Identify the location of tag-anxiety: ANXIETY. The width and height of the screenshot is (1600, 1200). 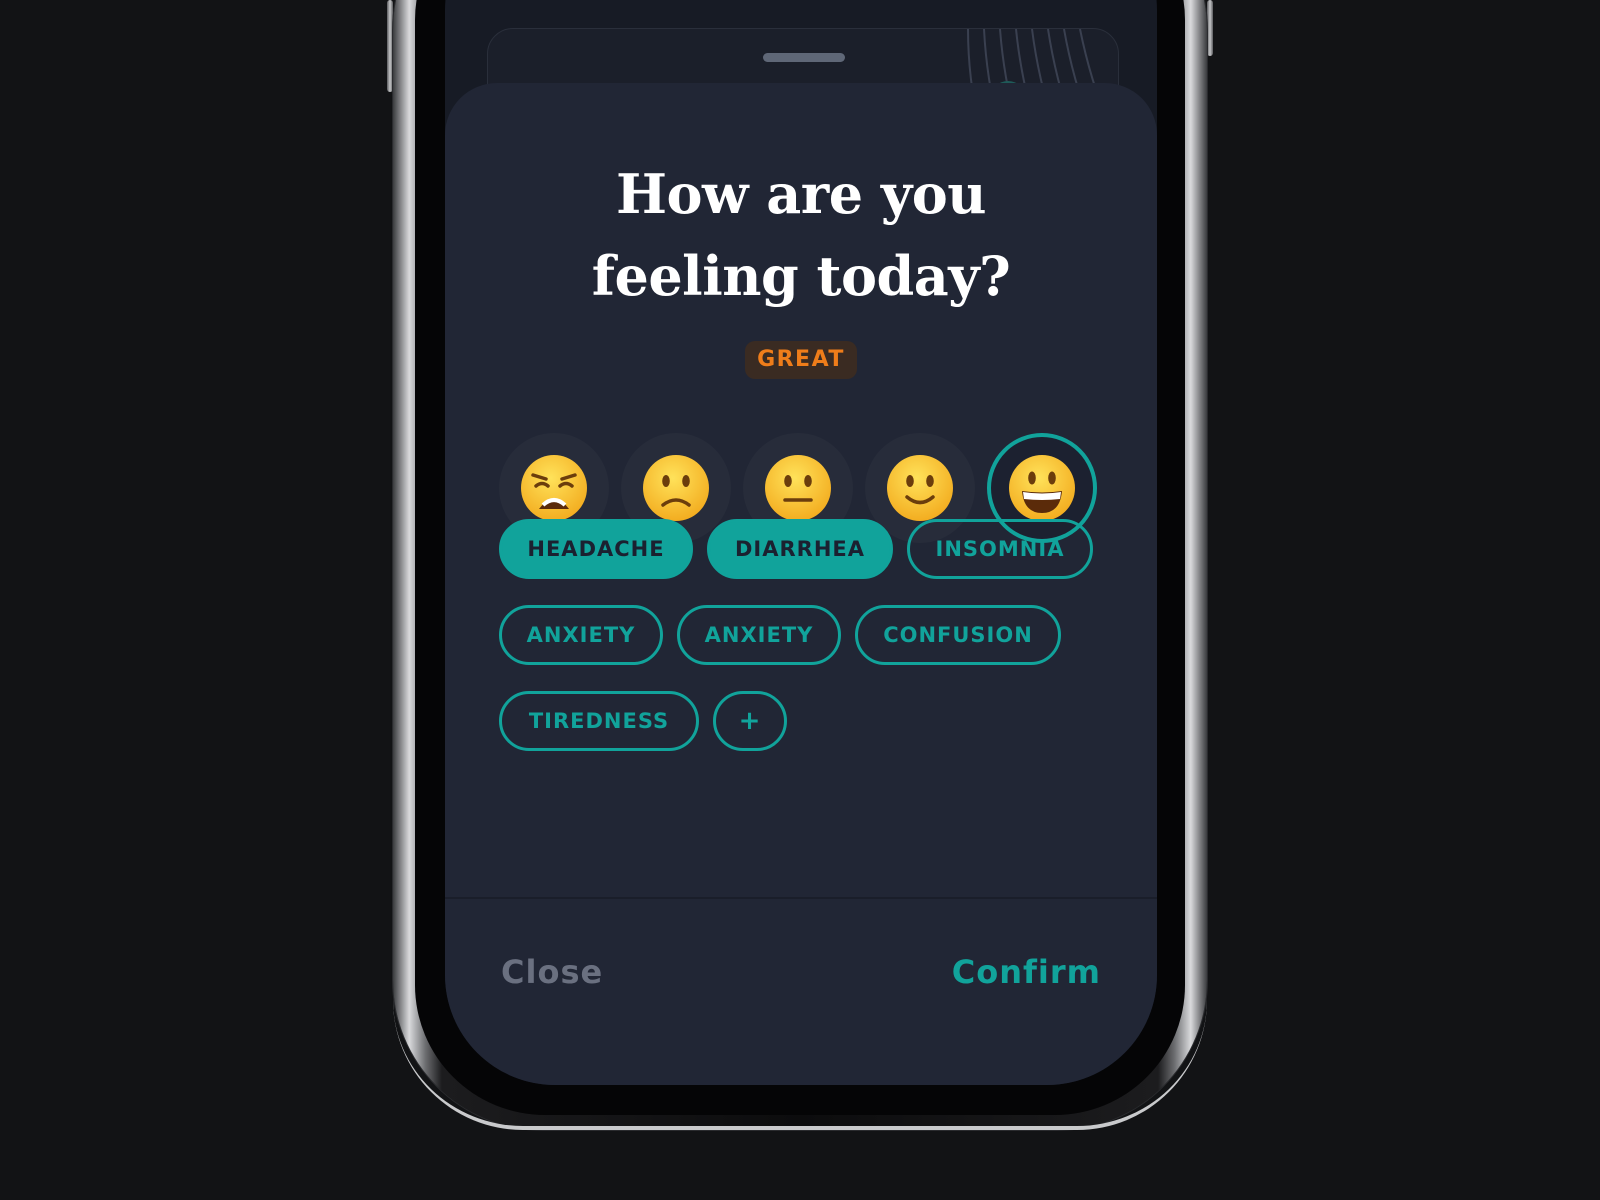
(581, 635).